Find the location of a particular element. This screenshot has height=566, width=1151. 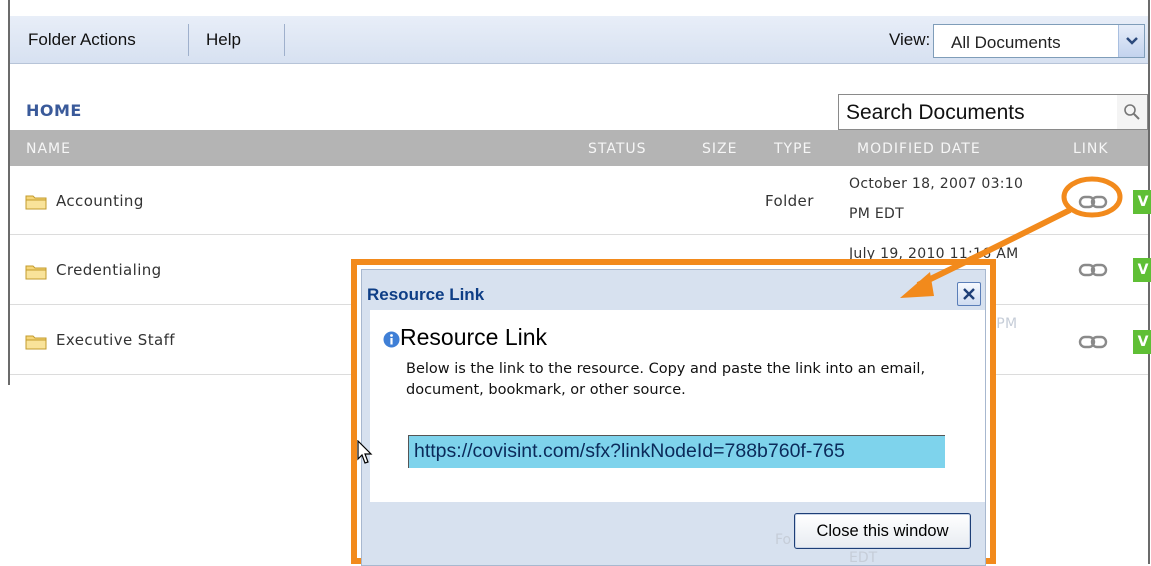

dialog-titlebar: Resource Link is located at coordinates (673, 290).